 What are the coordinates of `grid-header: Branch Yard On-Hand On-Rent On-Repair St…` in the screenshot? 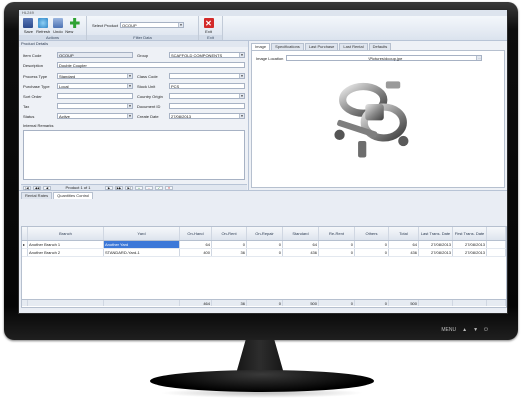 It's located at (264, 234).